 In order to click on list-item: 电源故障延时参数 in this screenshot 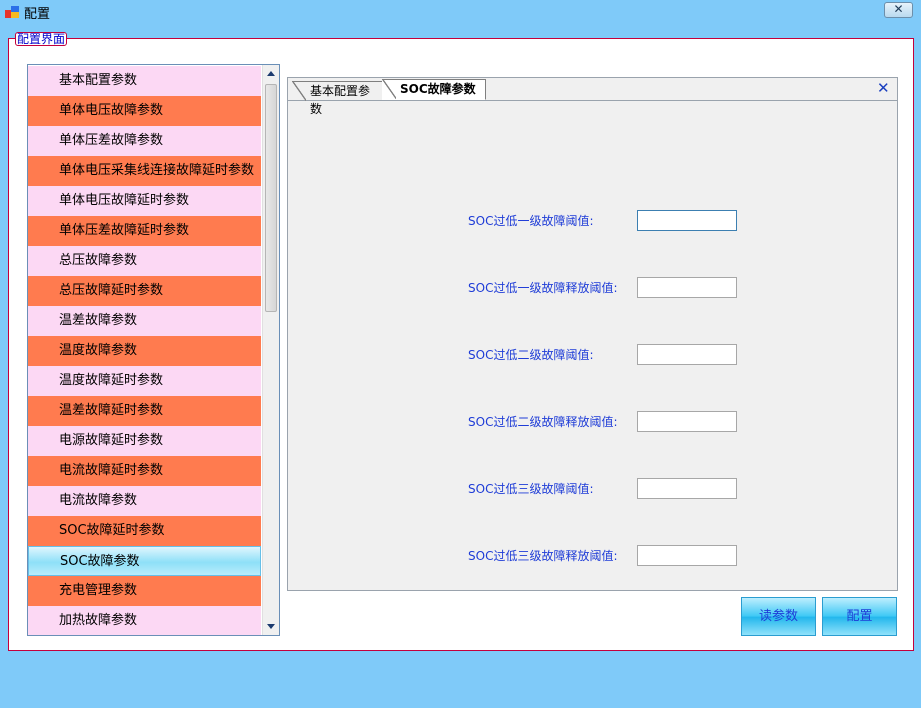, I will do `click(144, 441)`.